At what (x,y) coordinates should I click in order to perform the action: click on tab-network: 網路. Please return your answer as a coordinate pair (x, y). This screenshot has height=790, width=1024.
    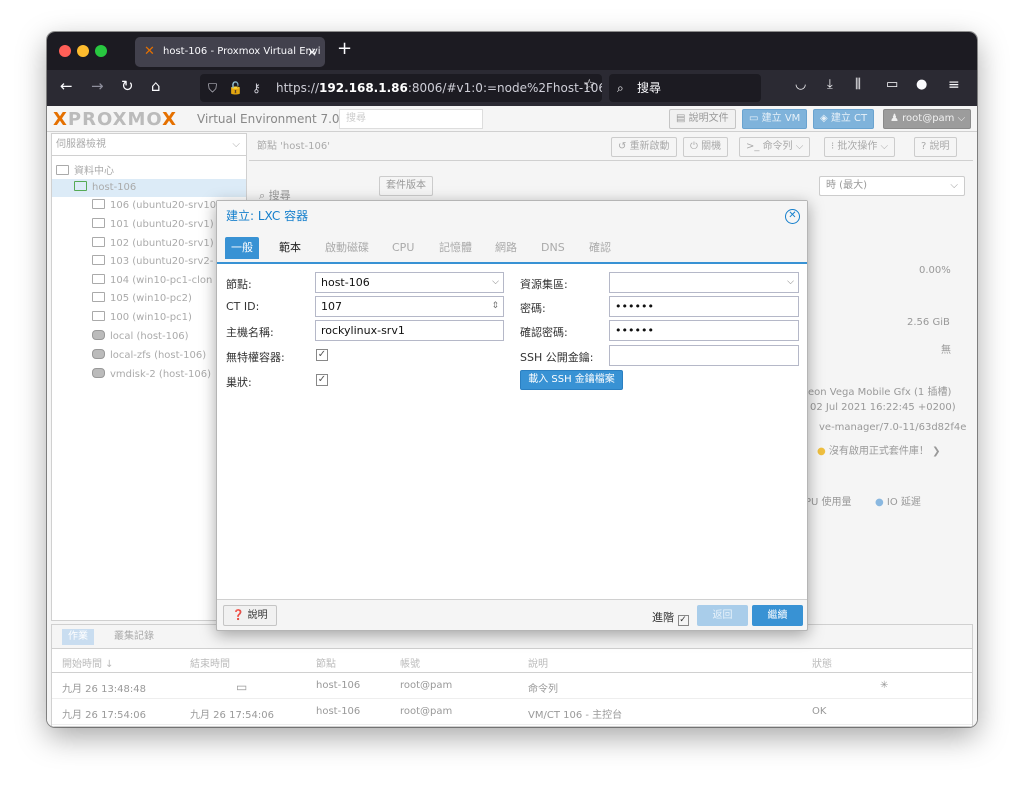
    Looking at the image, I should click on (506, 248).